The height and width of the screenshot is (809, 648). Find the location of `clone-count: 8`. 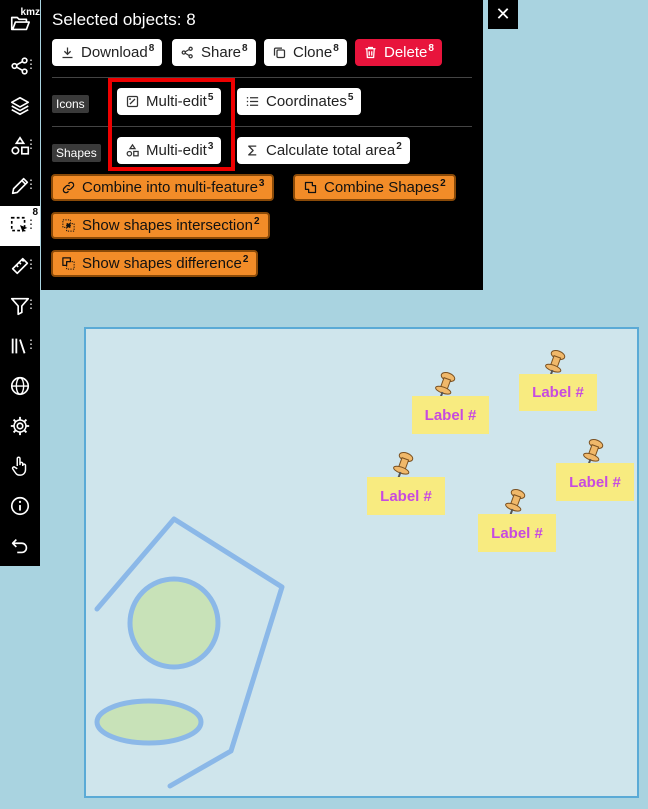

clone-count: 8 is located at coordinates (336, 48).